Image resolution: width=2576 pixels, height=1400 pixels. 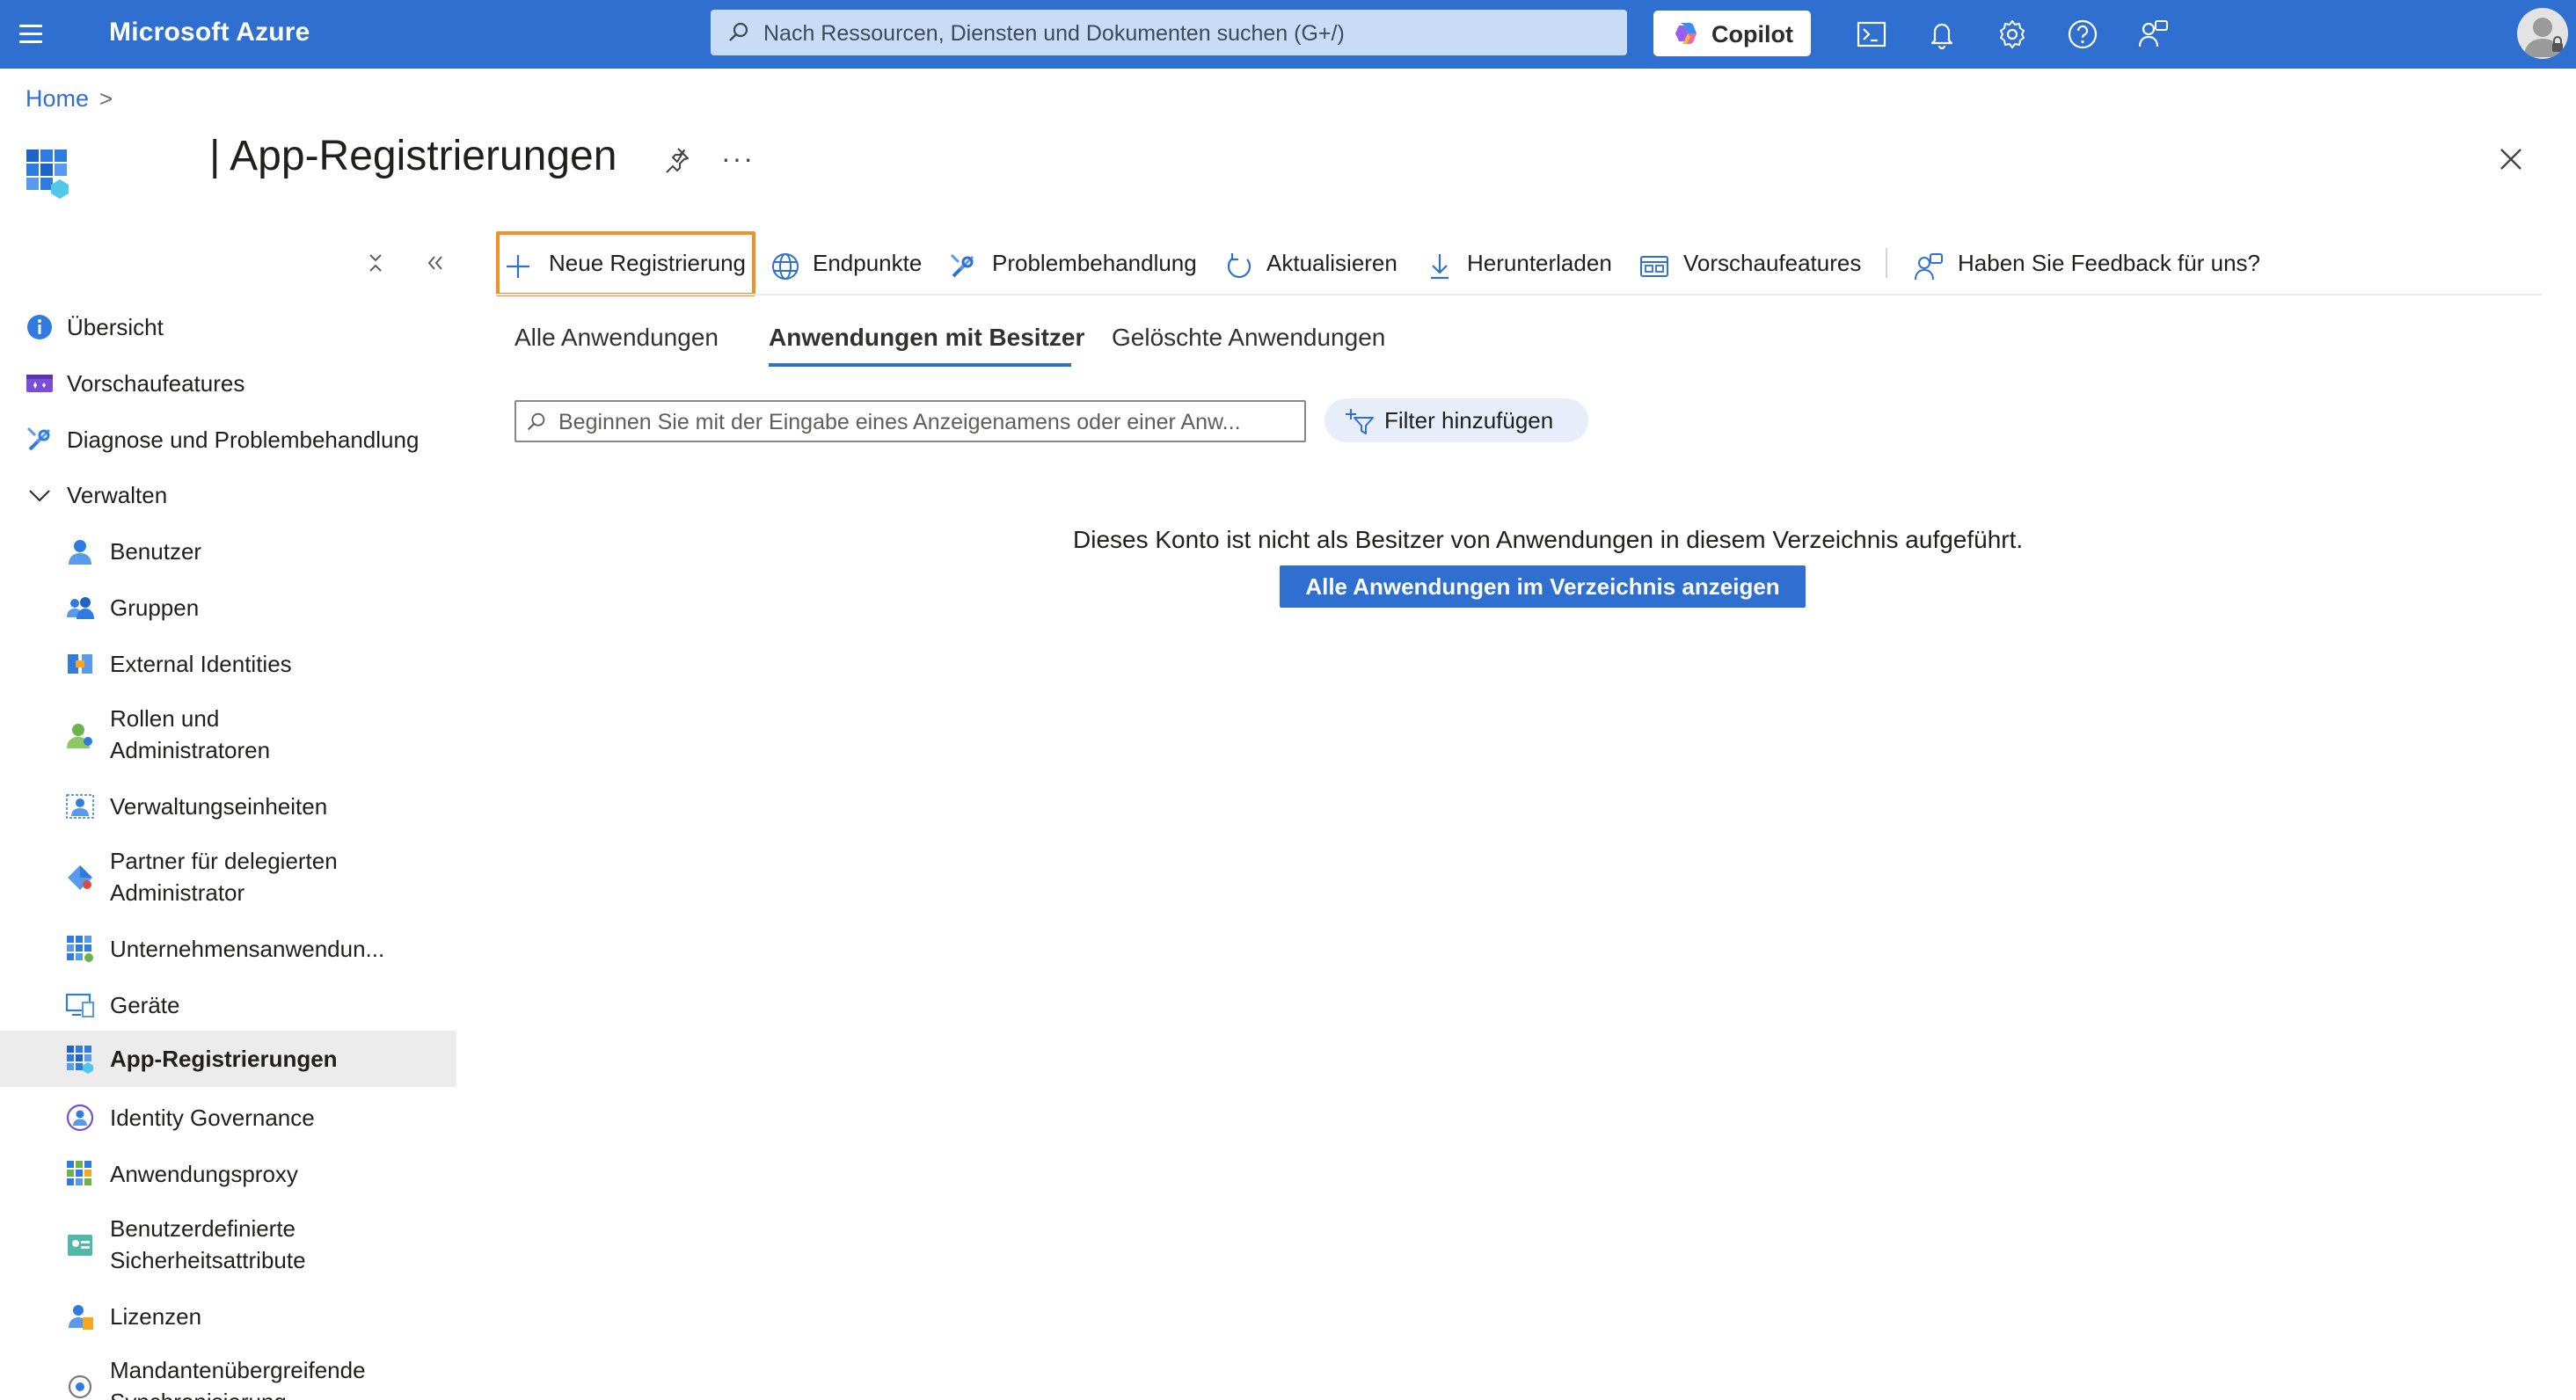 I want to click on sidebar-item-label: Identity Governance, so click(x=212, y=1118).